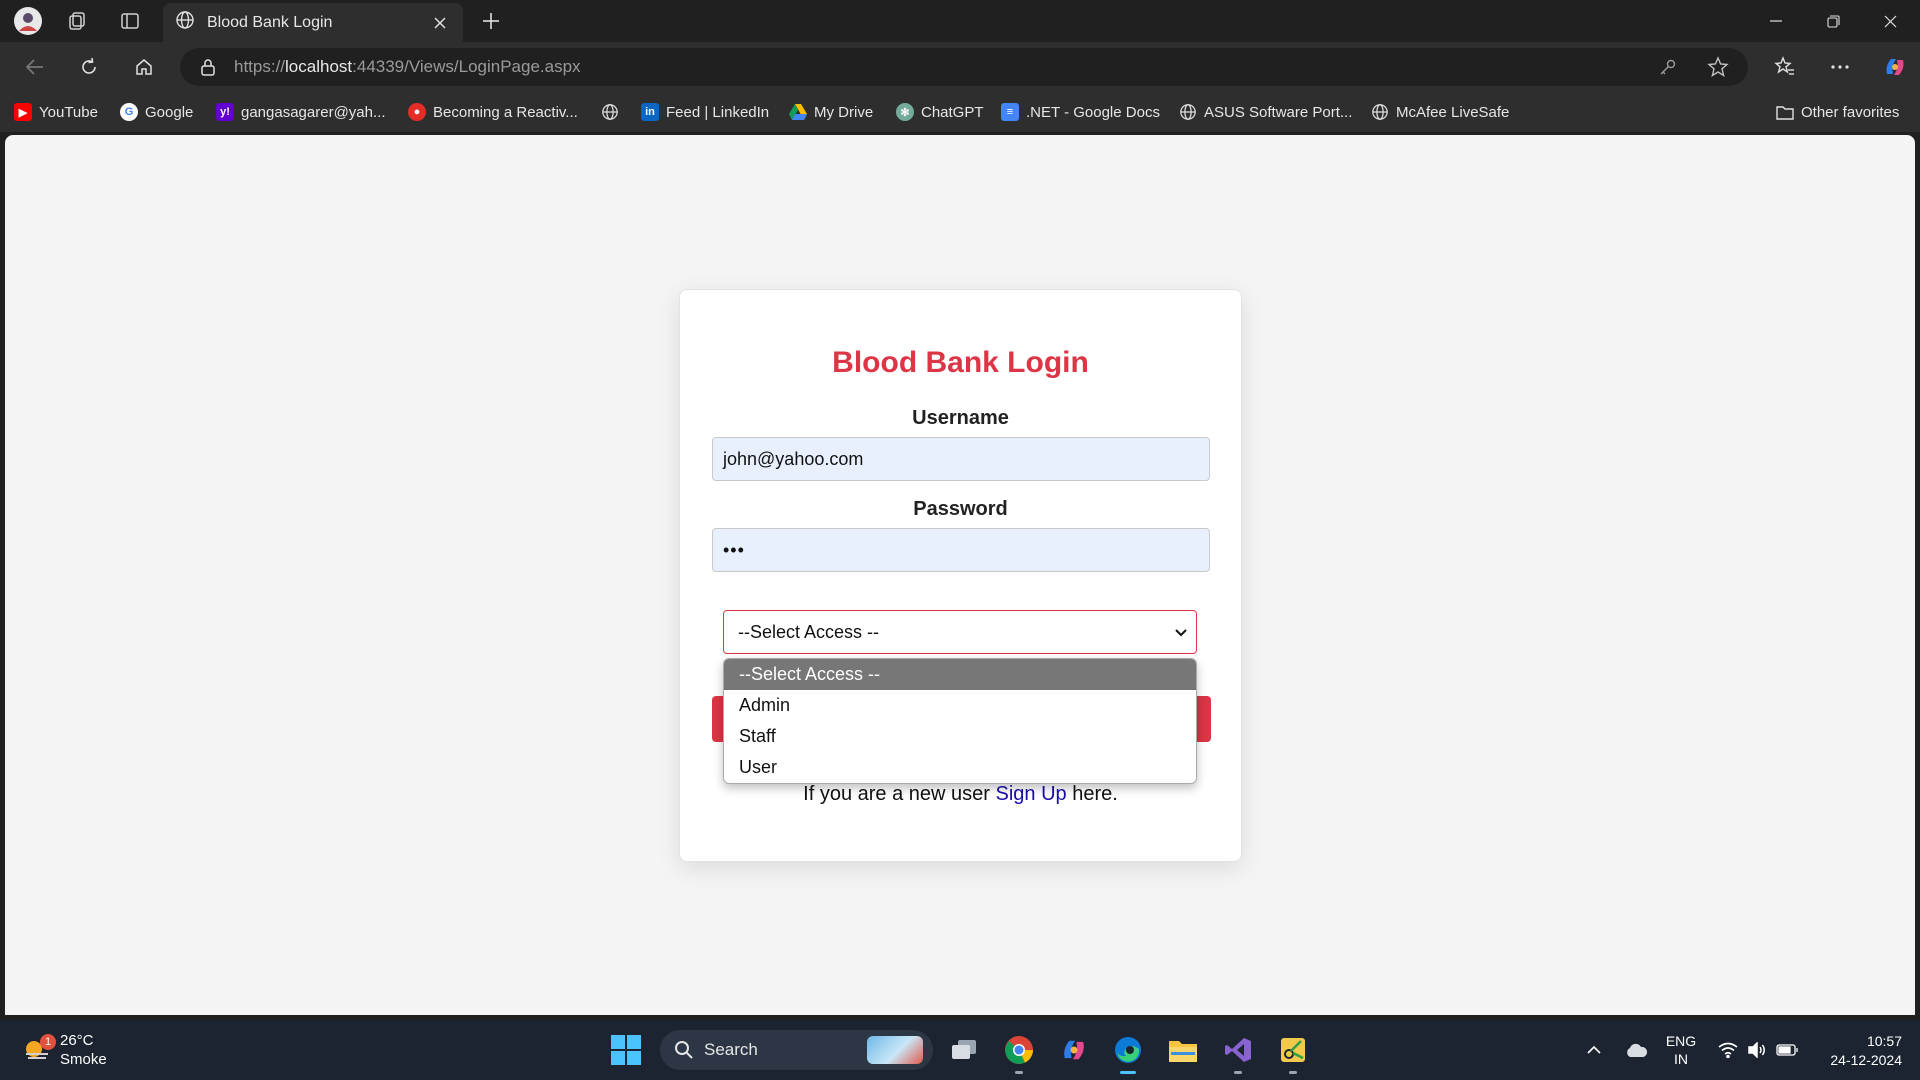 This screenshot has height=1080, width=1920. What do you see at coordinates (1728, 1050) in the screenshot?
I see `wifi-icon` at bounding box center [1728, 1050].